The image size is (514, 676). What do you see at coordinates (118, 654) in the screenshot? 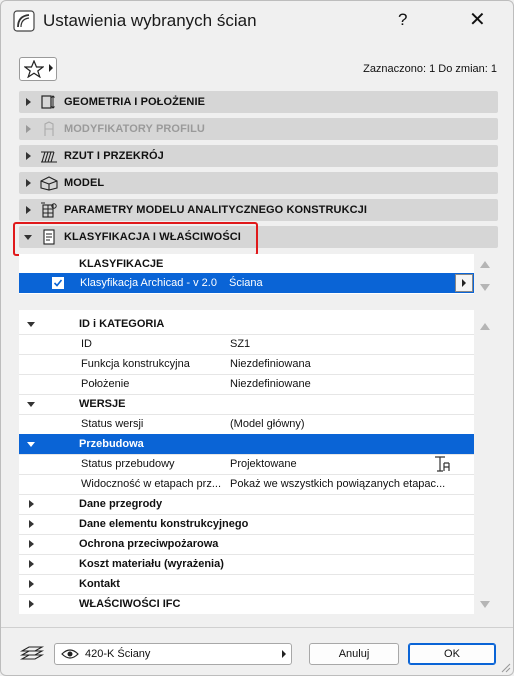
I see `favorite-view-label: 420-K Ściany` at bounding box center [118, 654].